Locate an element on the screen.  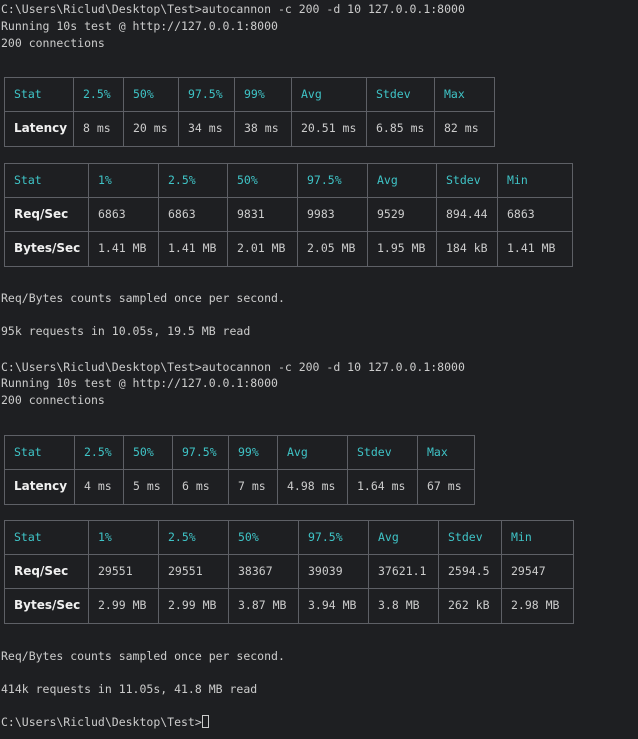
table-cell: 9831 is located at coordinates (263, 215).